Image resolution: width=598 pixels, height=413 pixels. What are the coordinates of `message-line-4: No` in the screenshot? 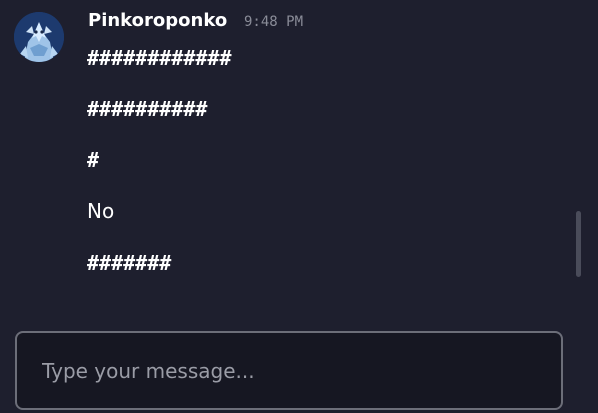 It's located at (101, 211).